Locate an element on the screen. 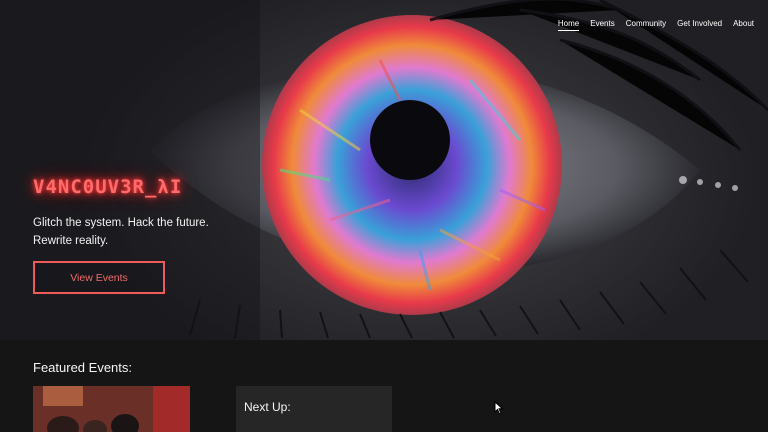 The height and width of the screenshot is (432, 768). brand-title: V4NC0UV3R_λI is located at coordinates (108, 187).